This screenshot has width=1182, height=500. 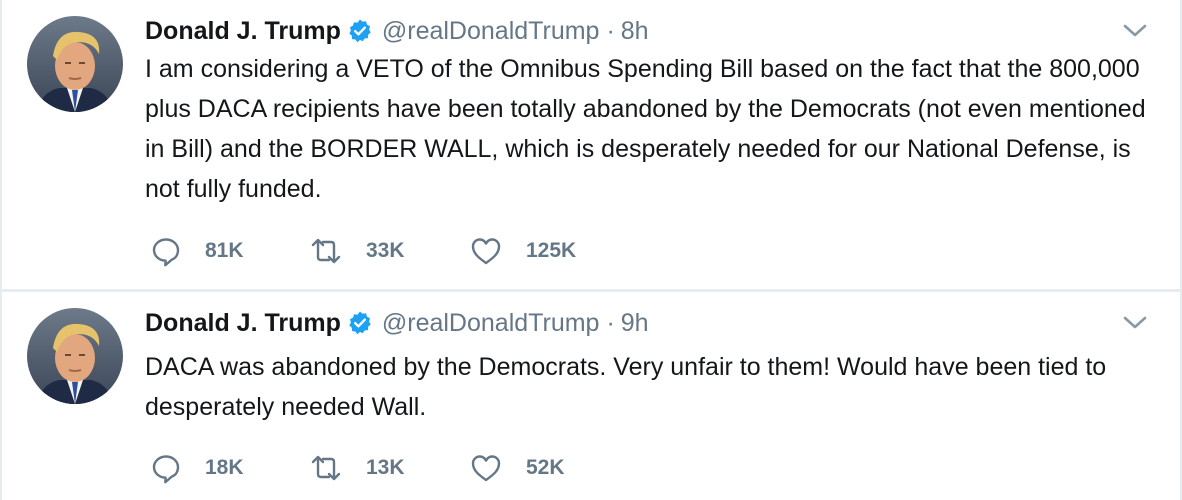 I want to click on tweet-header: Donald J. Trump @realDonaldTrump · 9h, so click(x=397, y=323).